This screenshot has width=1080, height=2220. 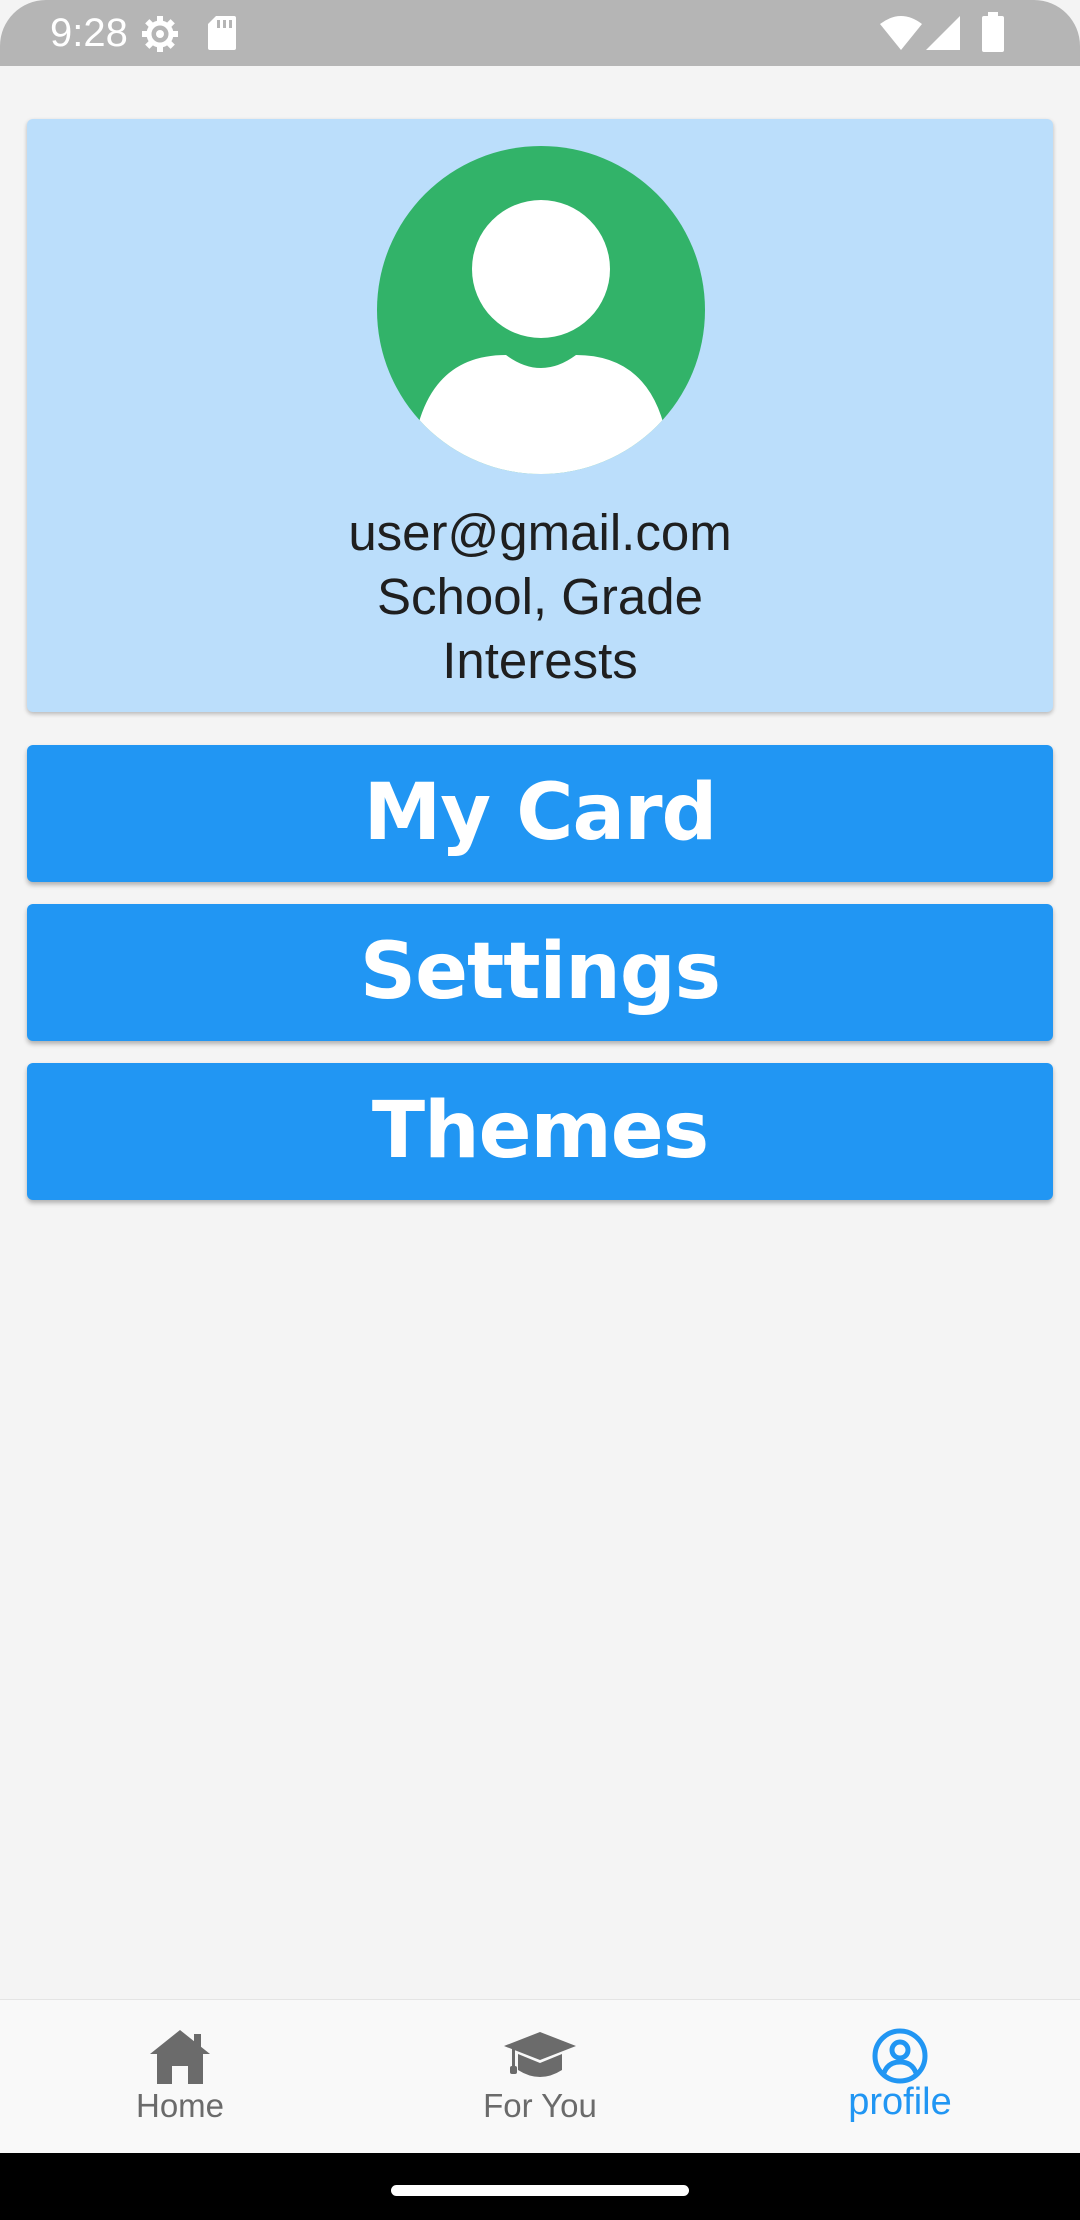 What do you see at coordinates (222, 35) in the screenshot?
I see `sd-card-icon` at bounding box center [222, 35].